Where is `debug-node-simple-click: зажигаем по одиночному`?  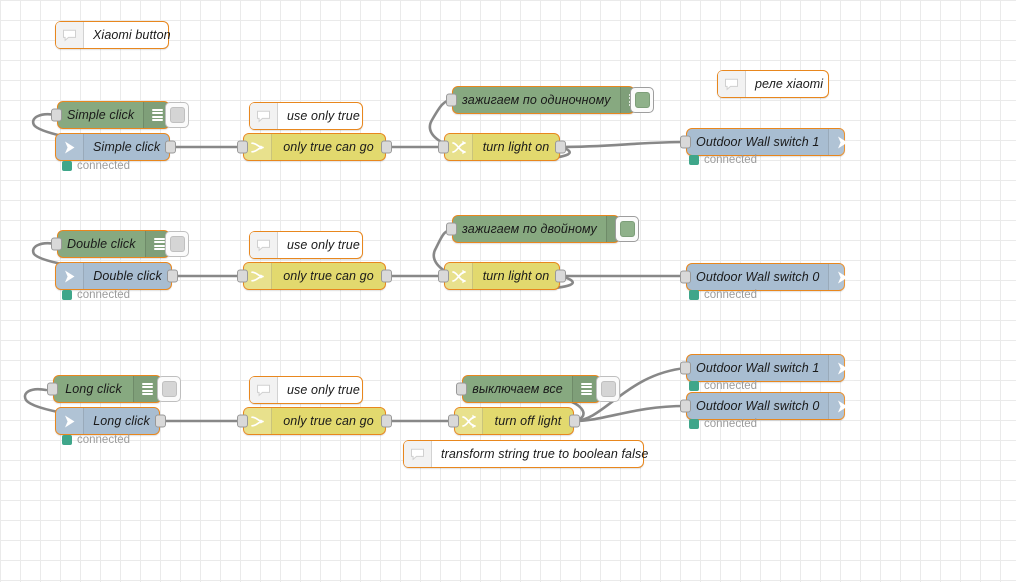 debug-node-simple-click: зажигаем по одиночному is located at coordinates (550, 100).